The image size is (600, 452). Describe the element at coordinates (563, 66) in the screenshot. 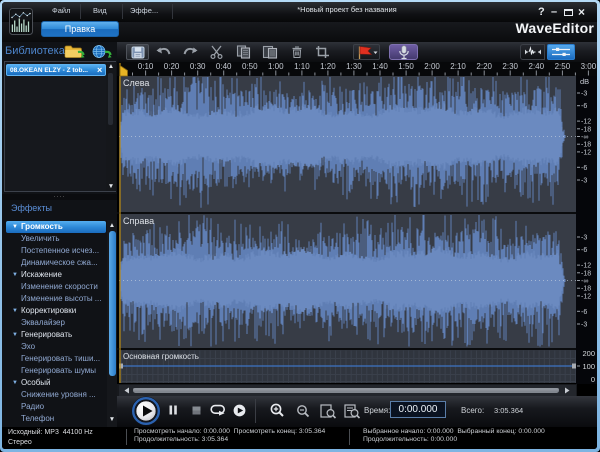

I see `svg-text: 2:50` at that location.